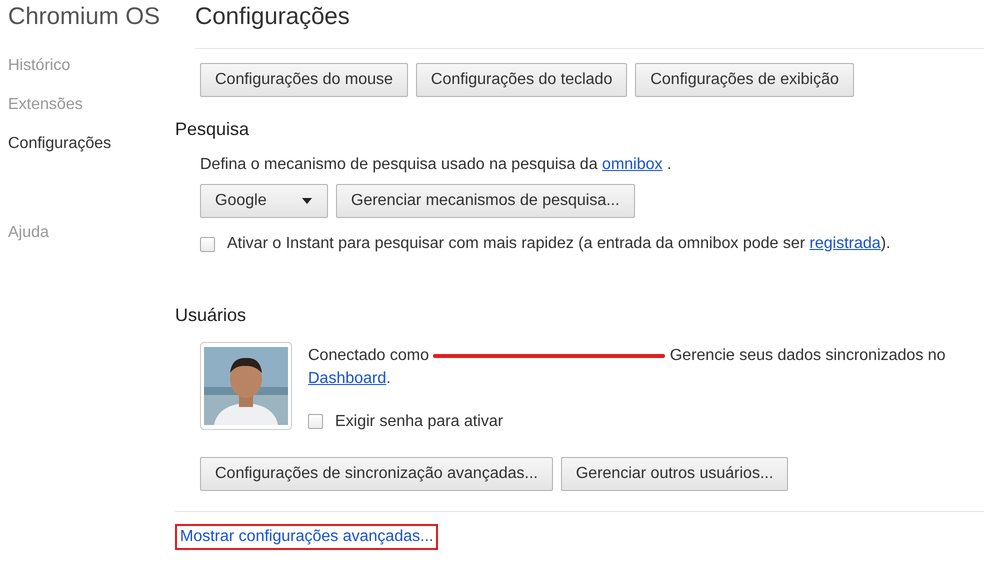 This screenshot has height=569, width=984. What do you see at coordinates (91, 144) in the screenshot?
I see `sidebar-item: Configurações` at bounding box center [91, 144].